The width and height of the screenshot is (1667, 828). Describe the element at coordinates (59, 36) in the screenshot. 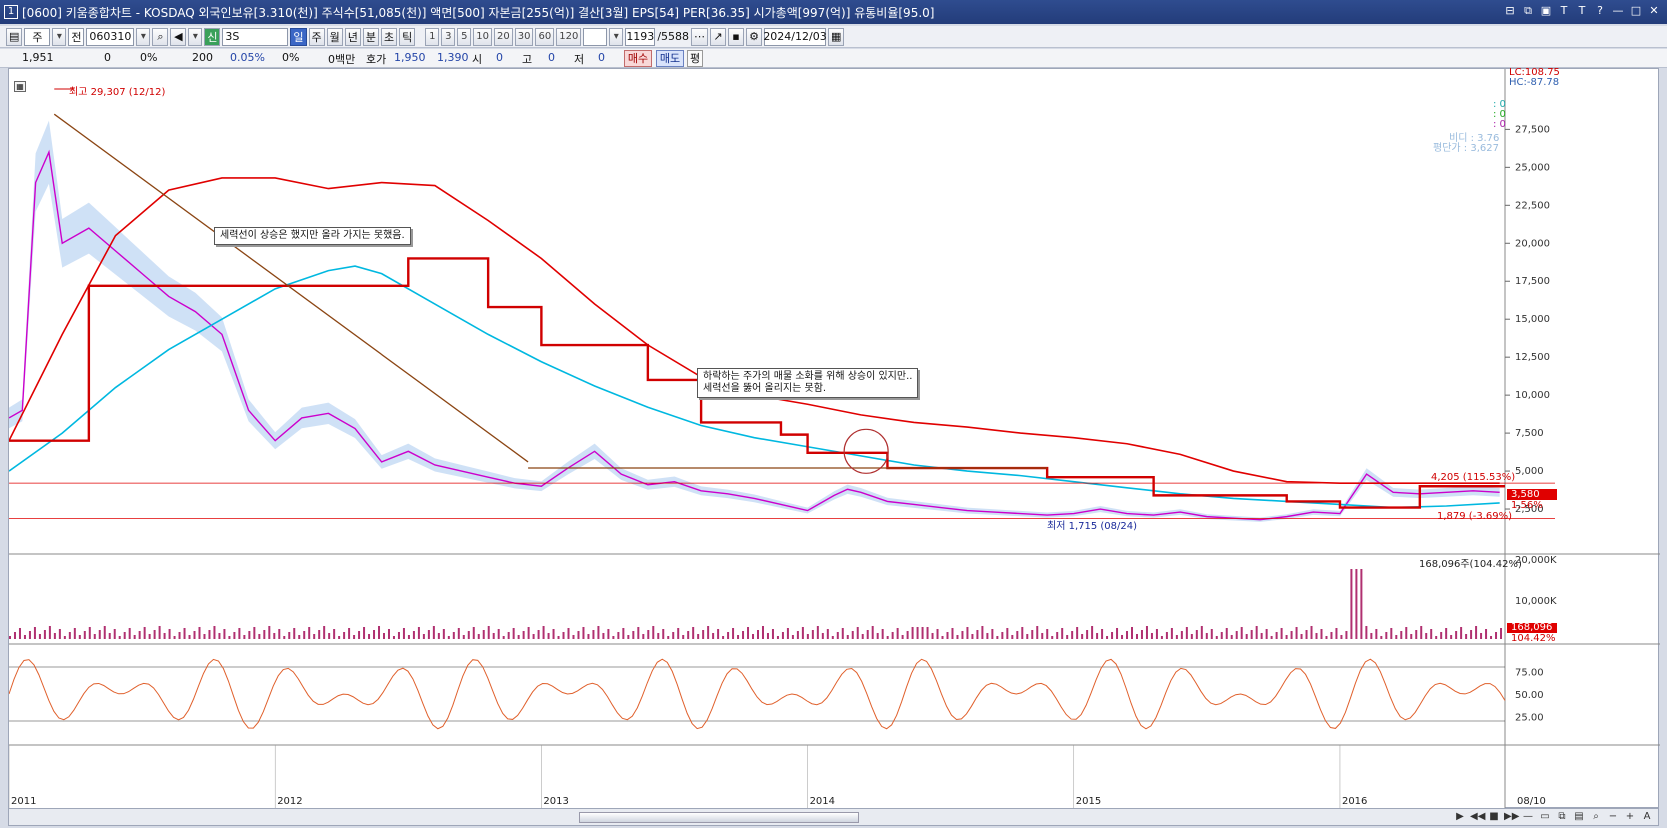

I see `chevron-down-icon: ▾` at that location.